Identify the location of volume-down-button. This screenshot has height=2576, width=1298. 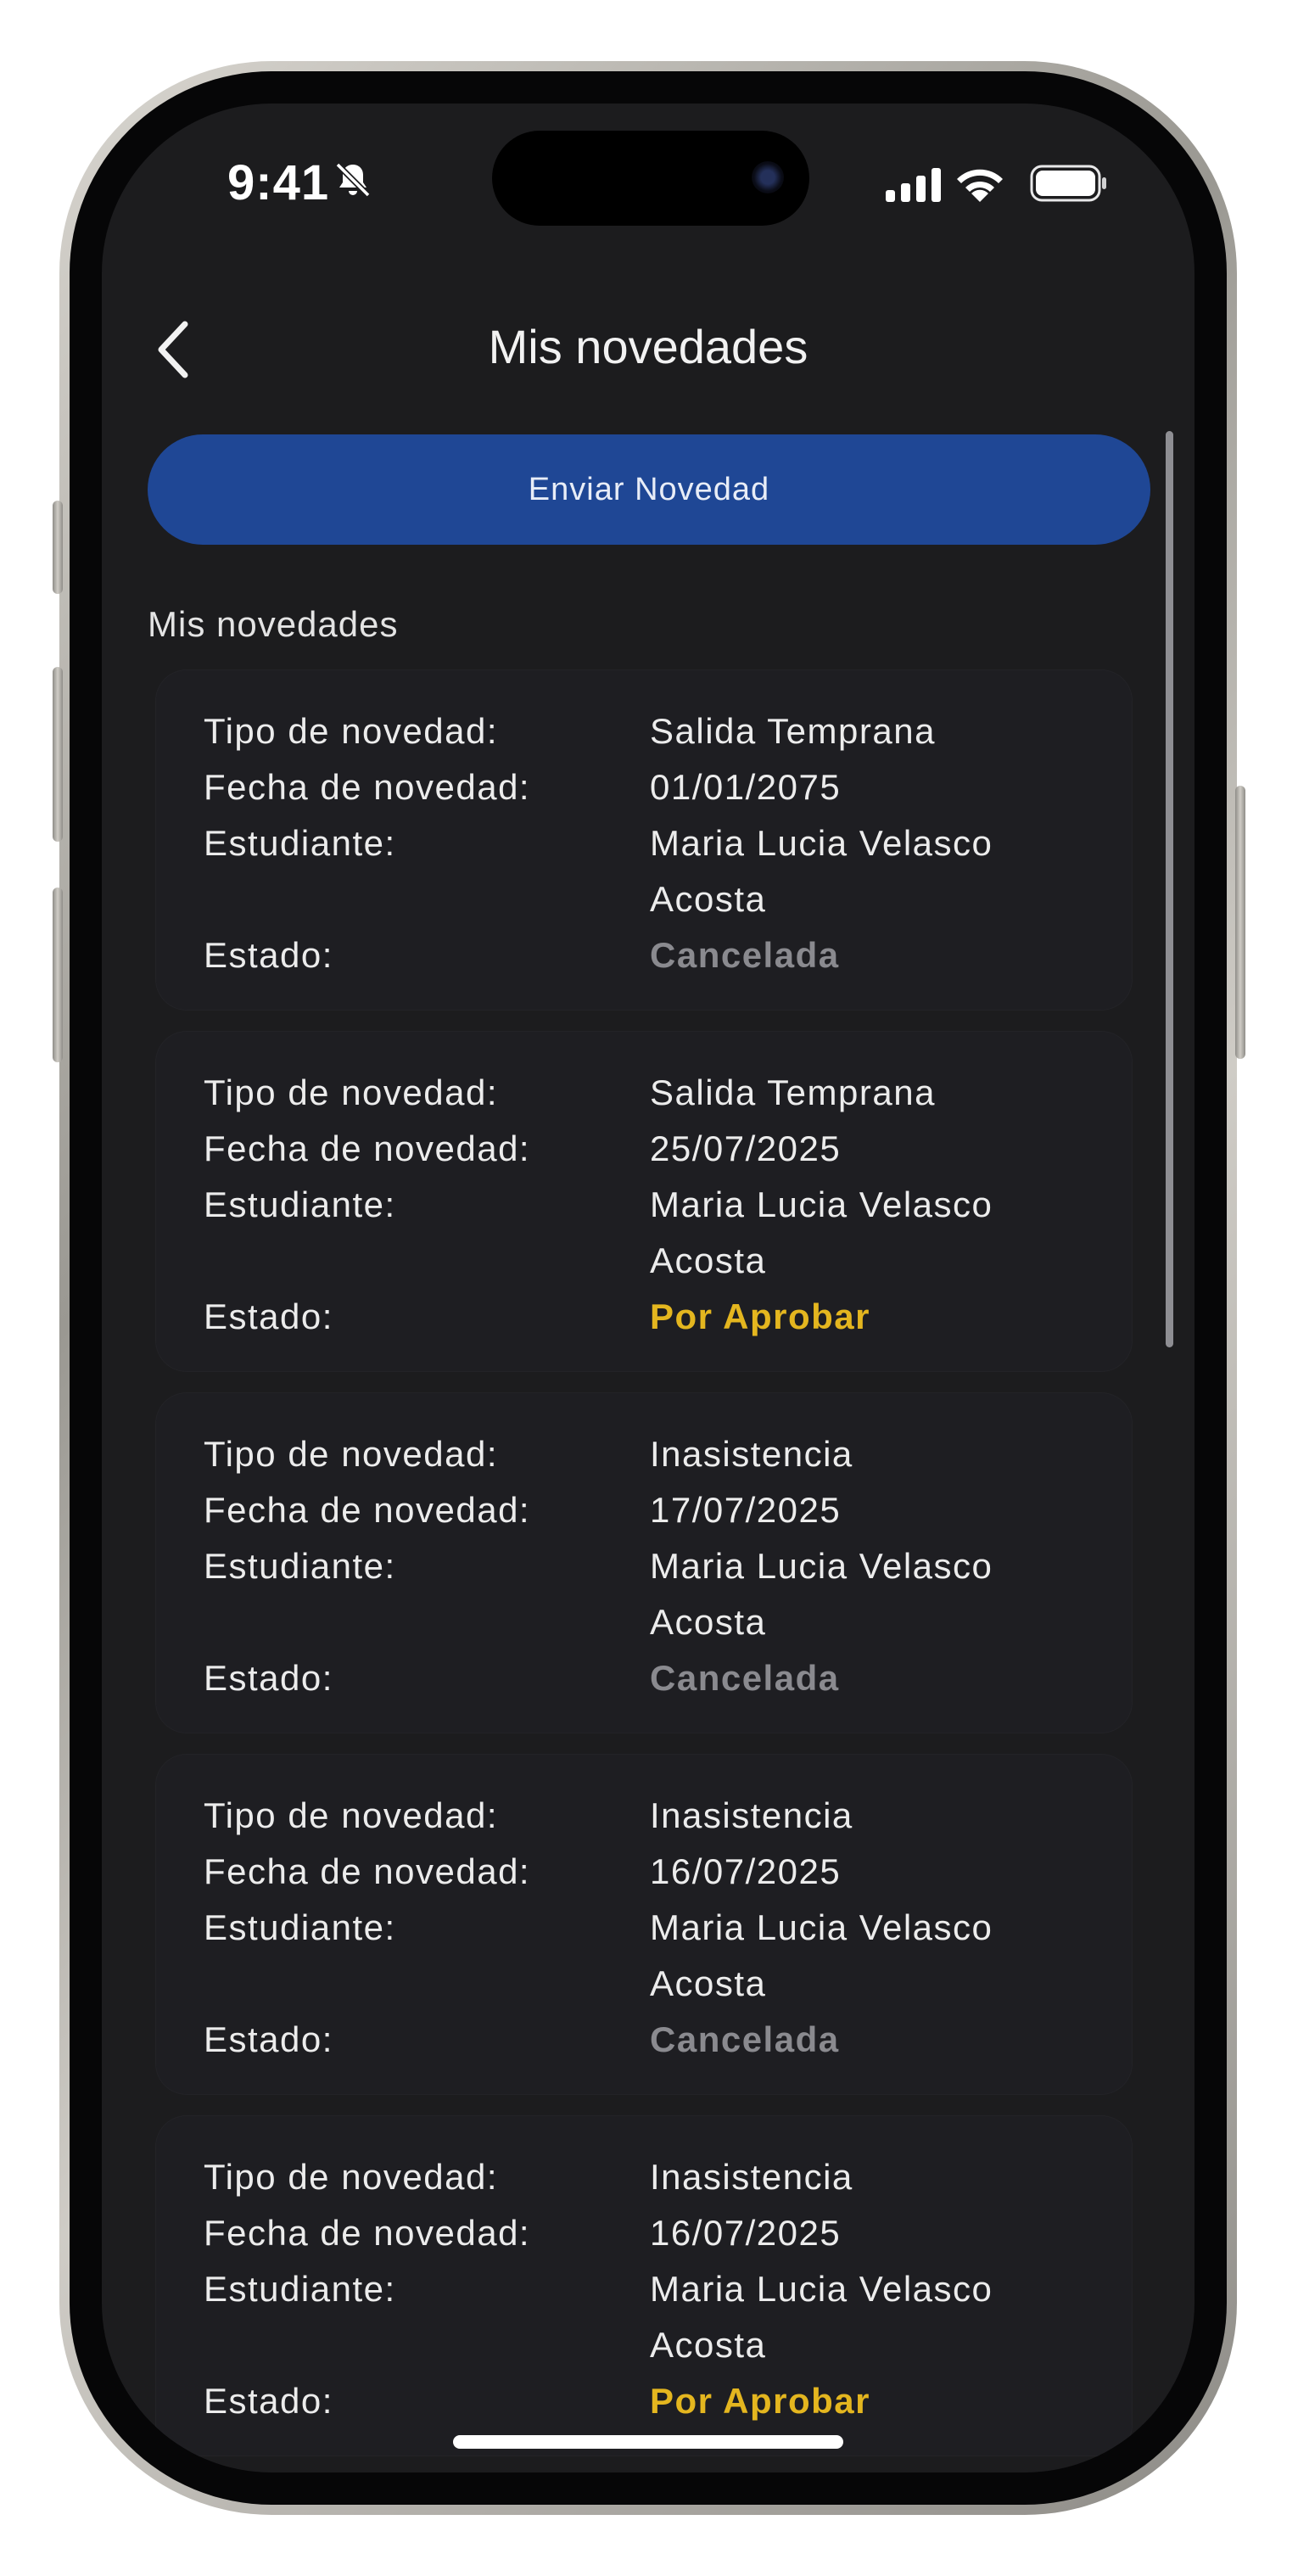
(58, 975).